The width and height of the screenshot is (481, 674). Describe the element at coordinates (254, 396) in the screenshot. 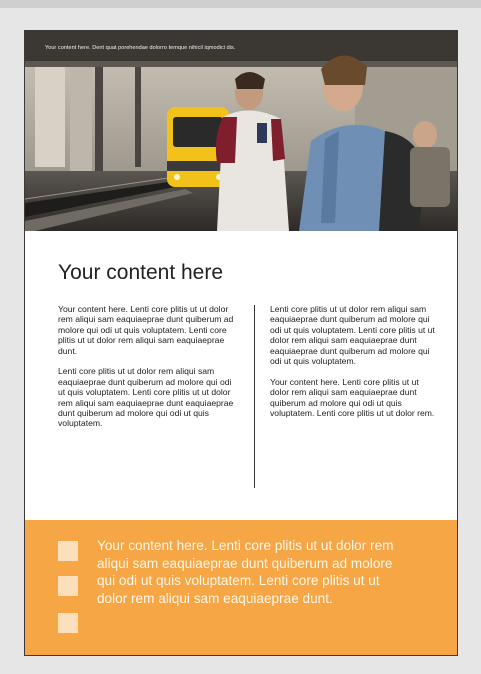

I see `column-divider` at that location.